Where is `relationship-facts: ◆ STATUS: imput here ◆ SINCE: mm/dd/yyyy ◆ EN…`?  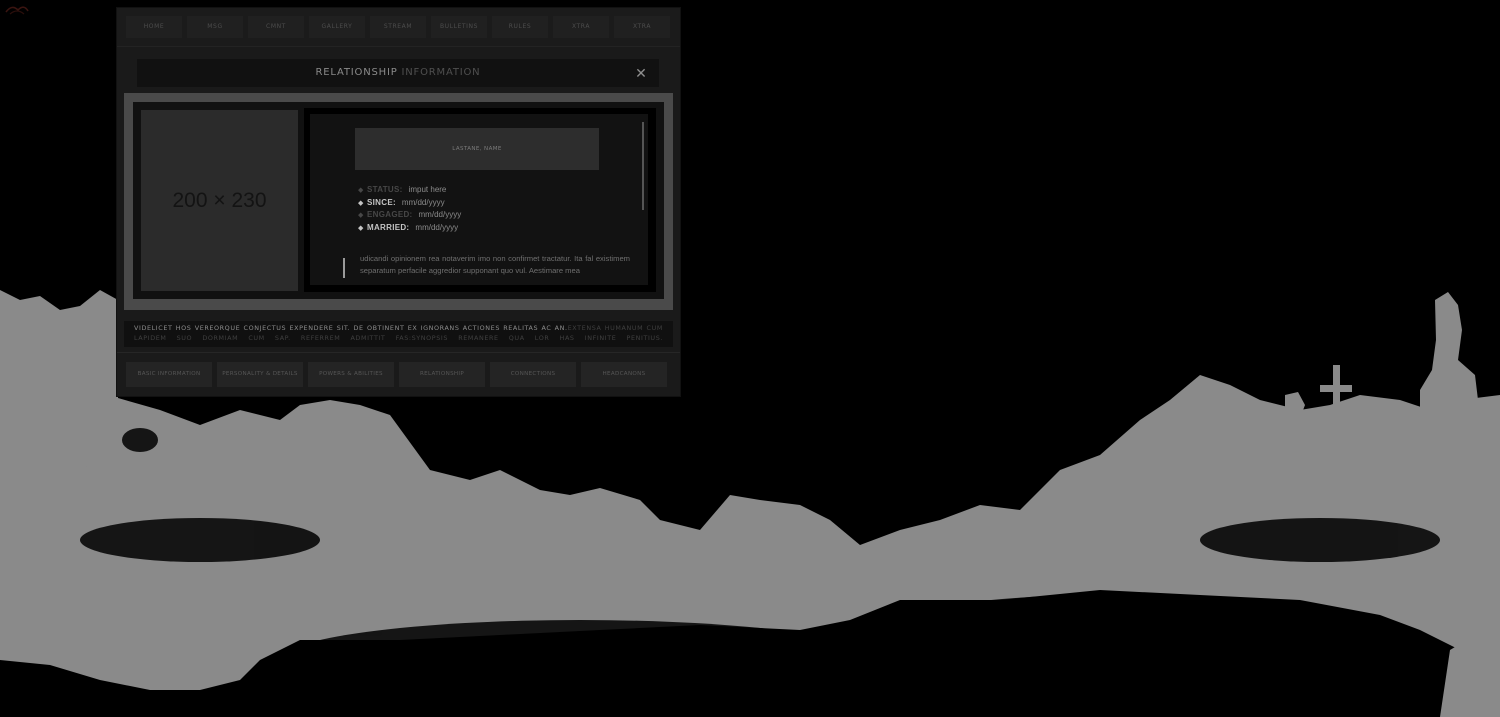 relationship-facts: ◆ STATUS: imput here ◆ SINCE: mm/dd/yyyy ◆ EN… is located at coordinates (488, 209).